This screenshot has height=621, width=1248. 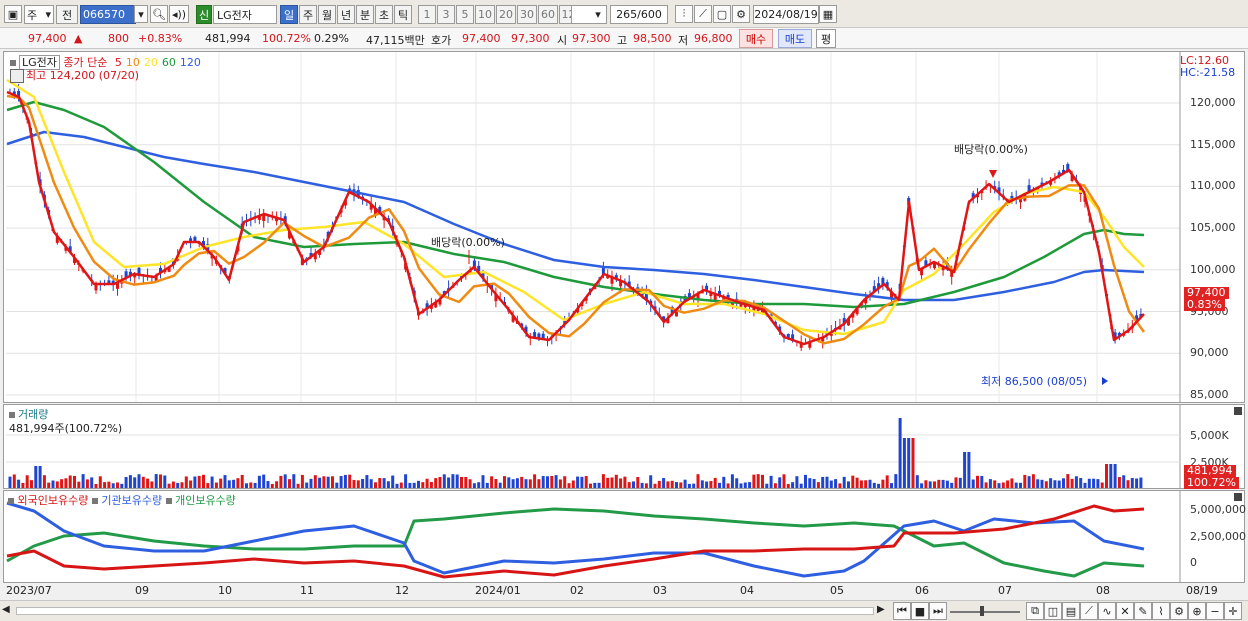 I want to click on stop-icon: ■, so click(x=920, y=611).